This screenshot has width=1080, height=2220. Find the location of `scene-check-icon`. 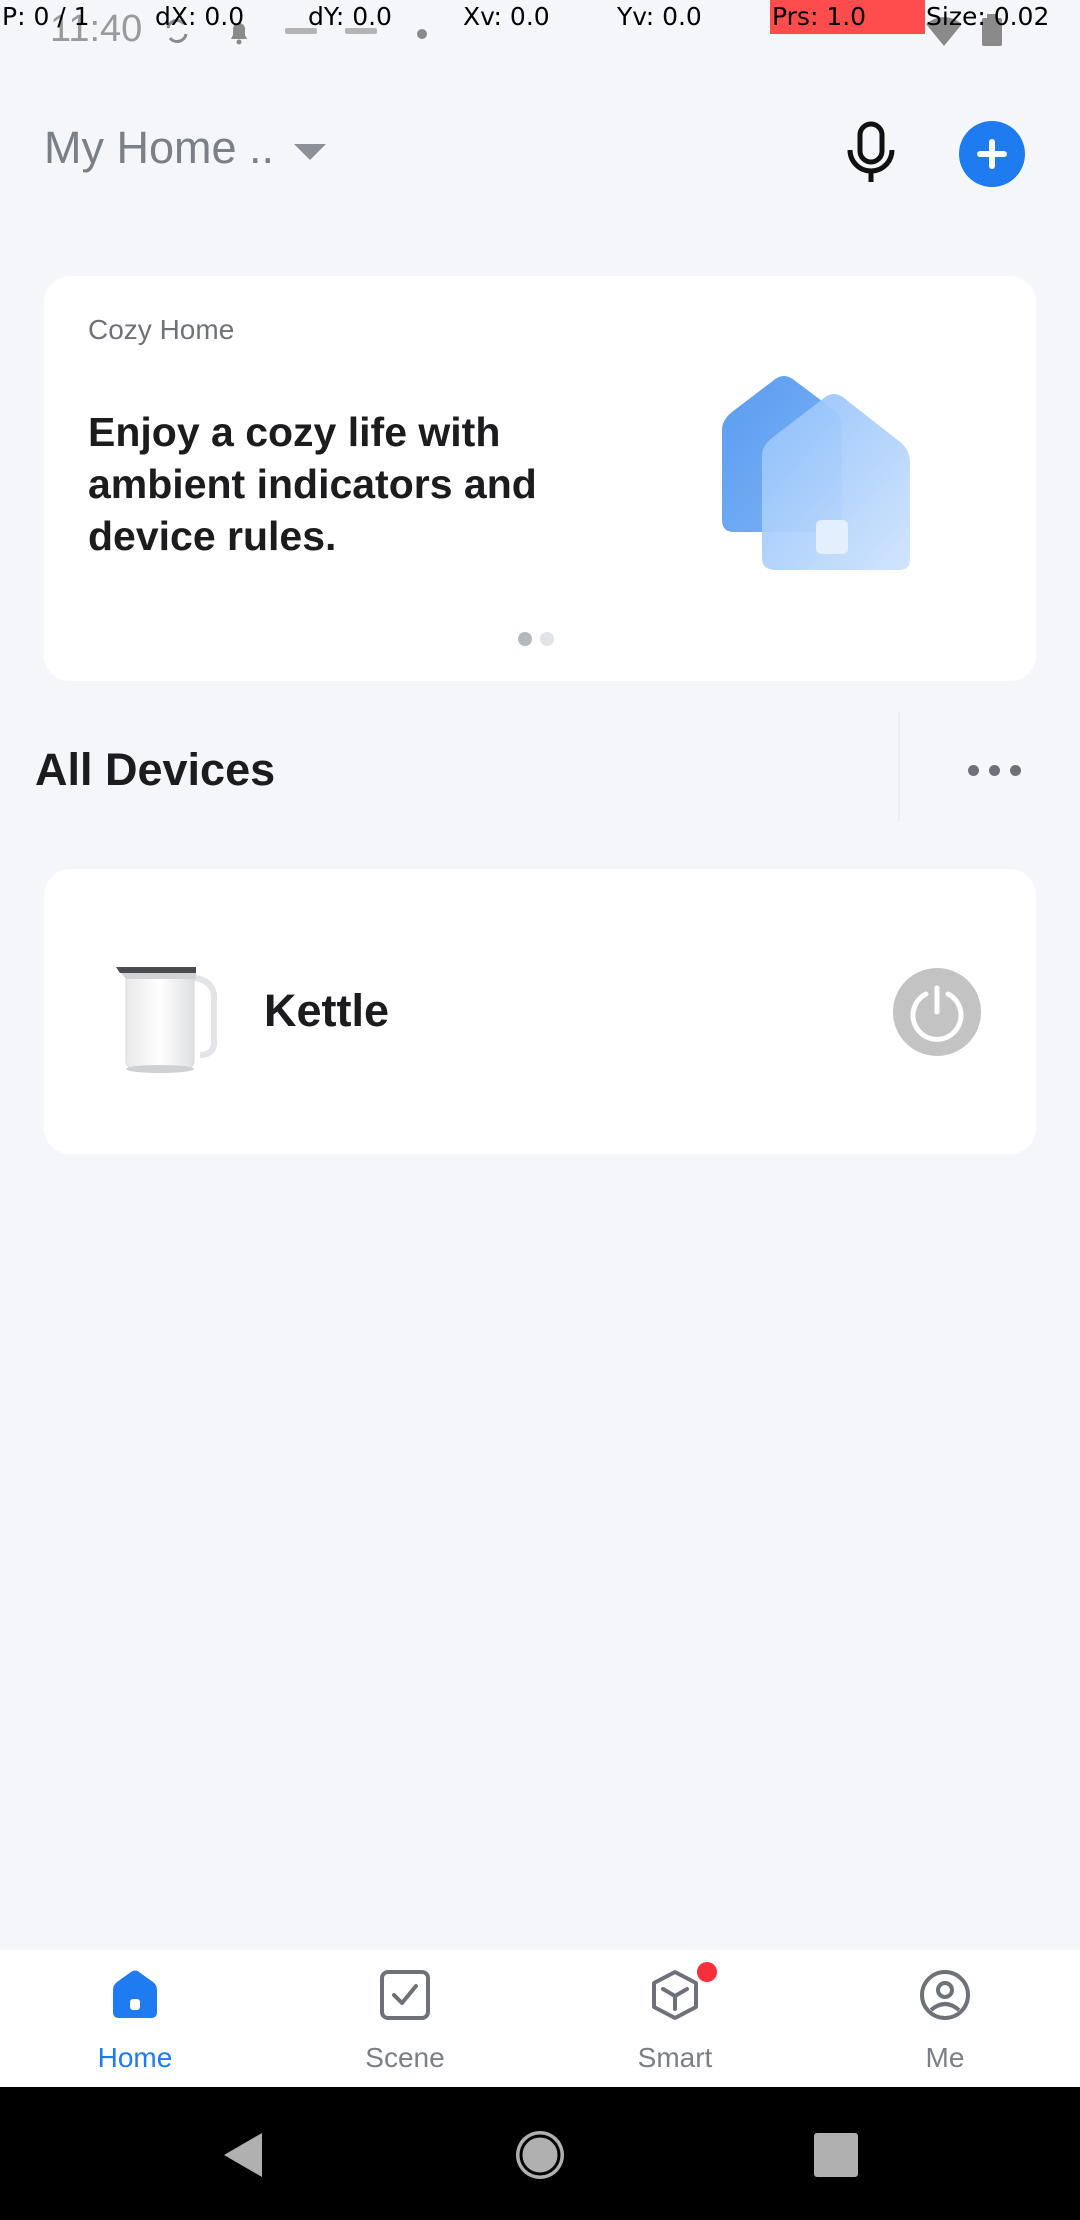

scene-check-icon is located at coordinates (405, 1995).